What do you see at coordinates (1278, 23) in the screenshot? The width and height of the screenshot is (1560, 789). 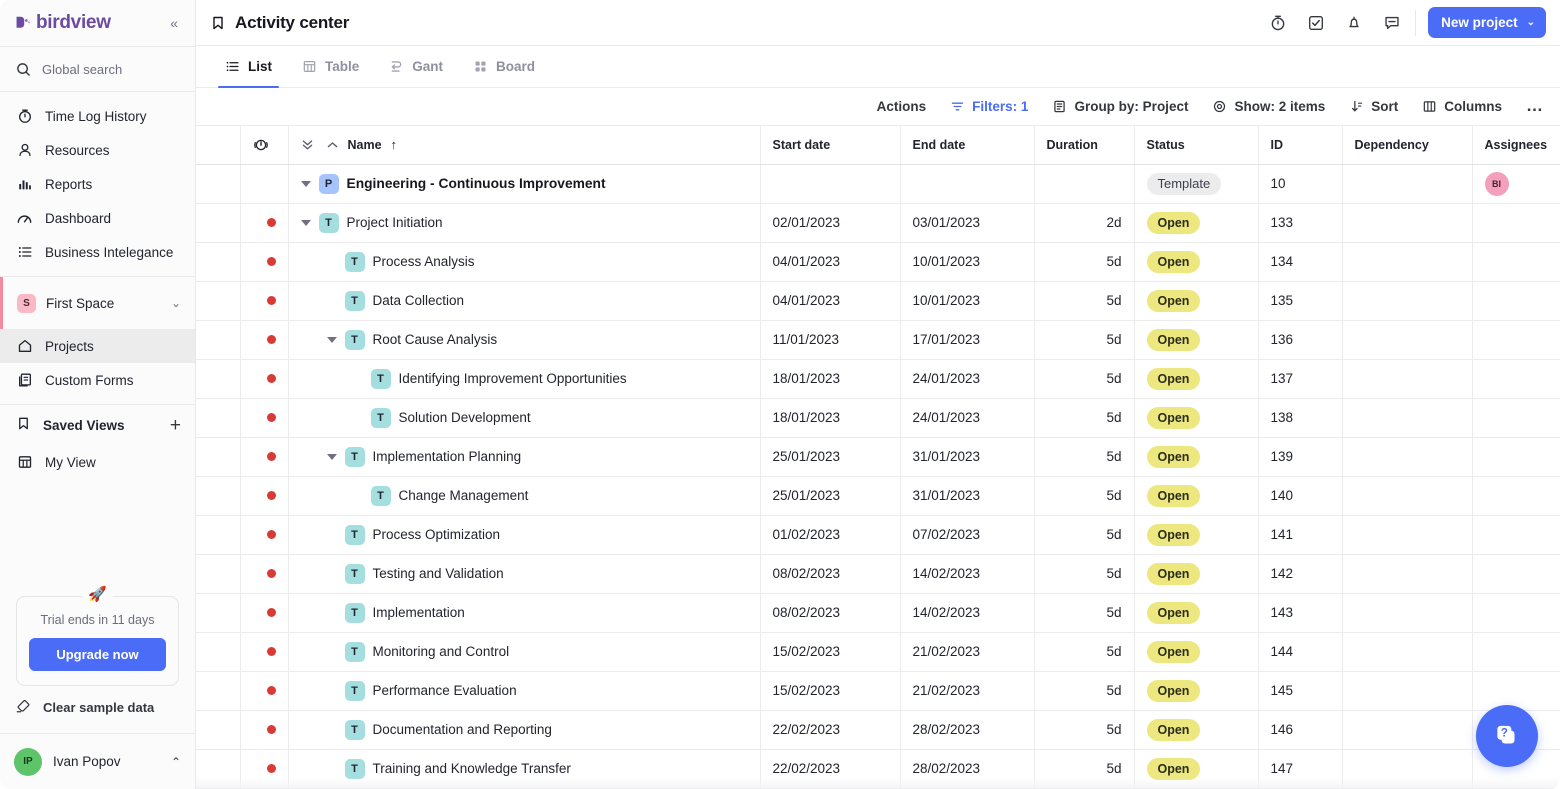 I see `stopwatch-icon` at bounding box center [1278, 23].